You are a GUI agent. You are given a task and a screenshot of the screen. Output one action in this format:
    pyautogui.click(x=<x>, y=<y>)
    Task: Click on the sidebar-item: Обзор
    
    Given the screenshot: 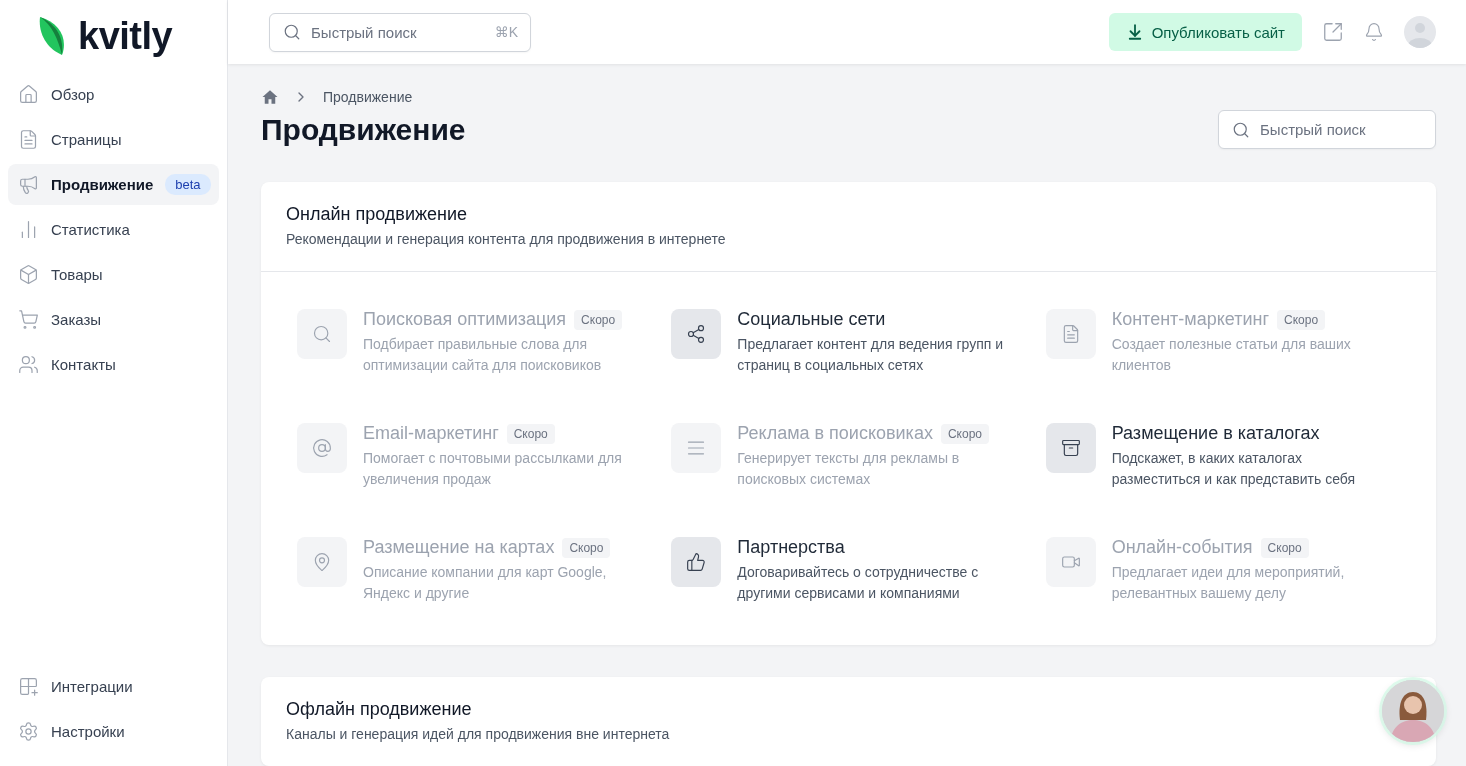 What is the action you would take?
    pyautogui.click(x=113, y=94)
    